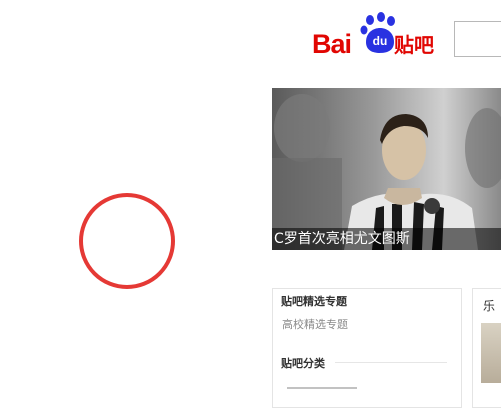 The height and width of the screenshot is (408, 501). I want to click on side-panel-thumbnail, so click(491, 353).